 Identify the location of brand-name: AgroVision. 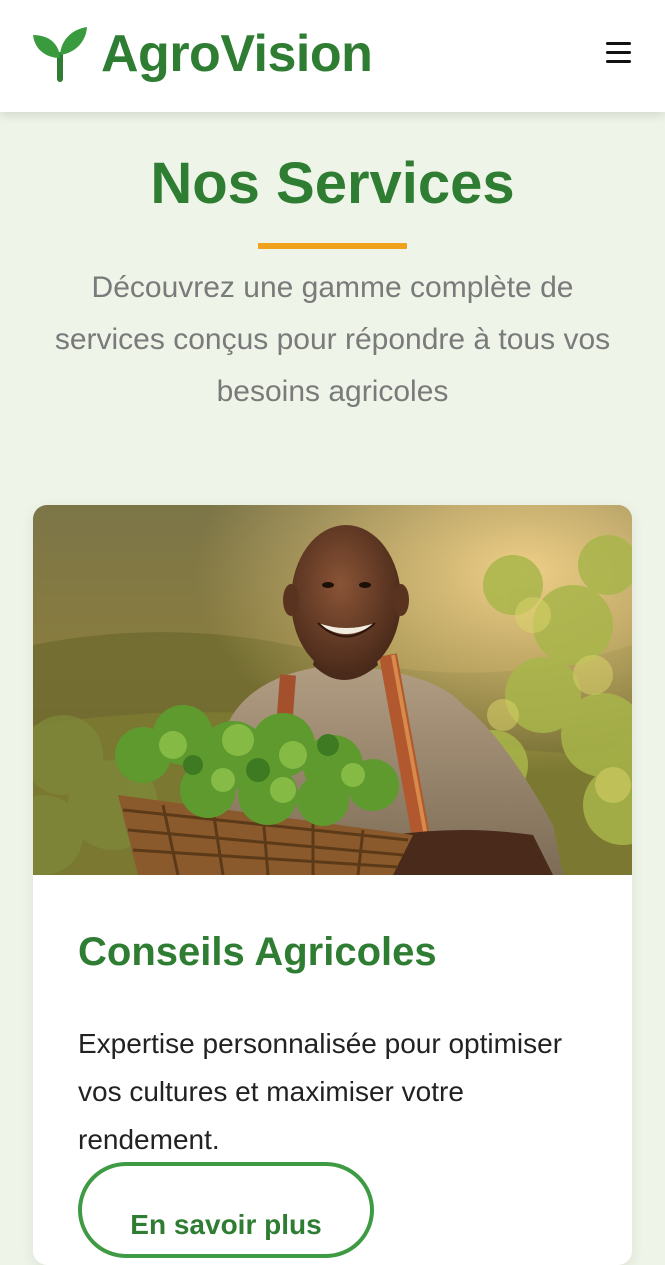
(237, 54).